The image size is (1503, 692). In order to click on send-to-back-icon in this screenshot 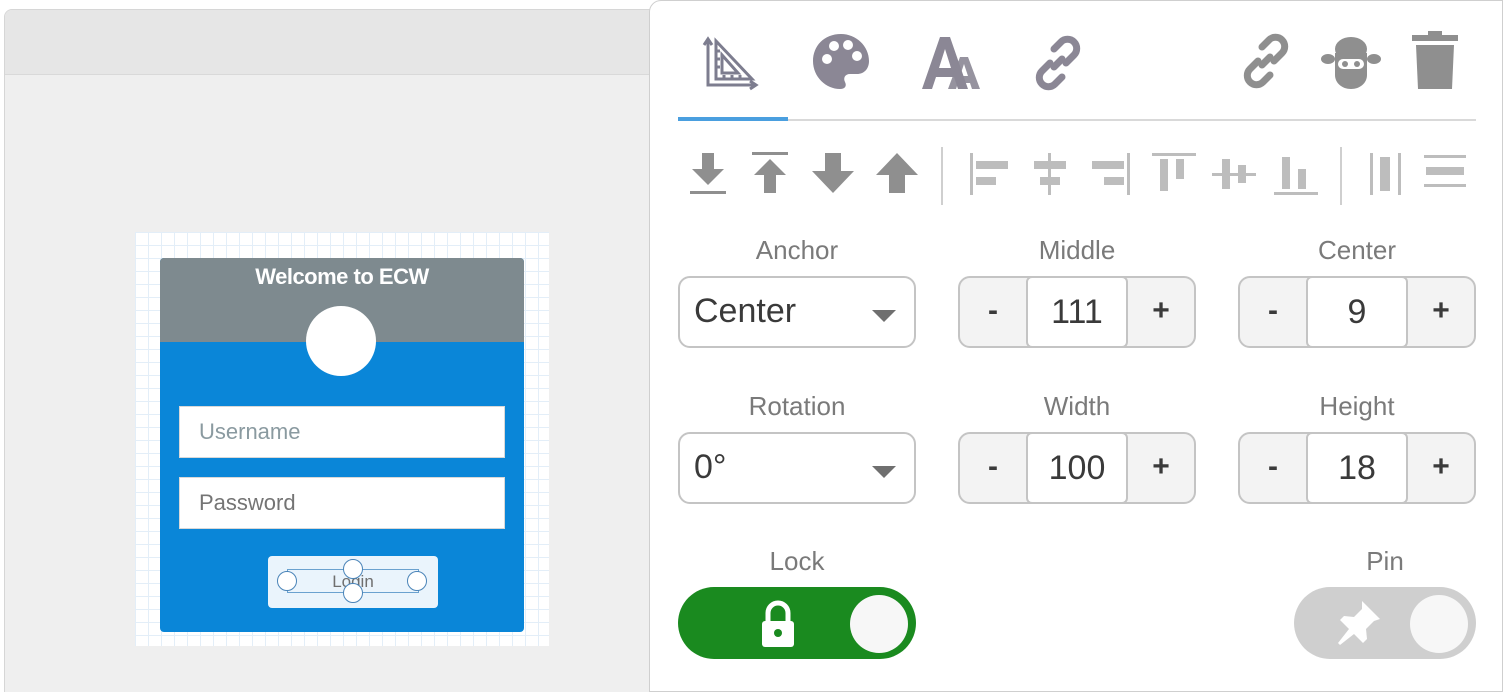, I will do `click(708, 173)`.